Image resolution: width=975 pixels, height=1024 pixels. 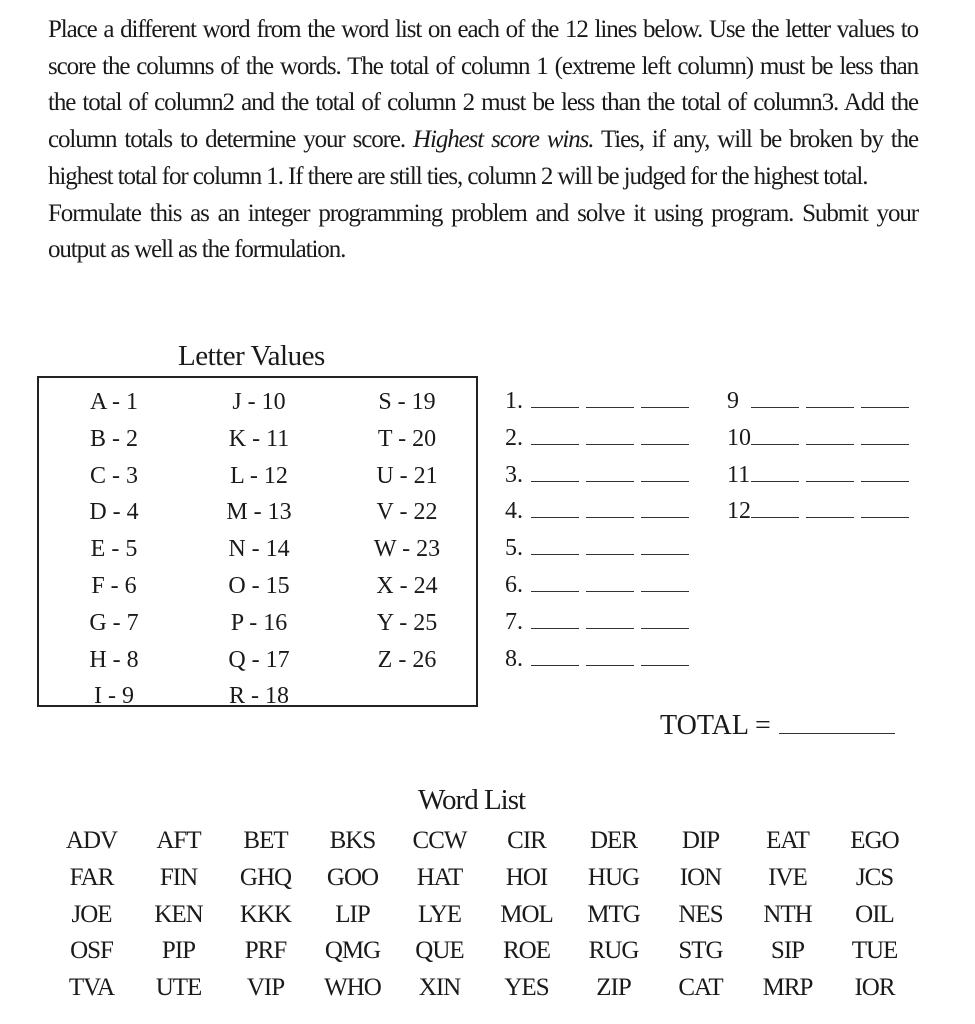 I want to click on word: XIN, so click(x=439, y=988).